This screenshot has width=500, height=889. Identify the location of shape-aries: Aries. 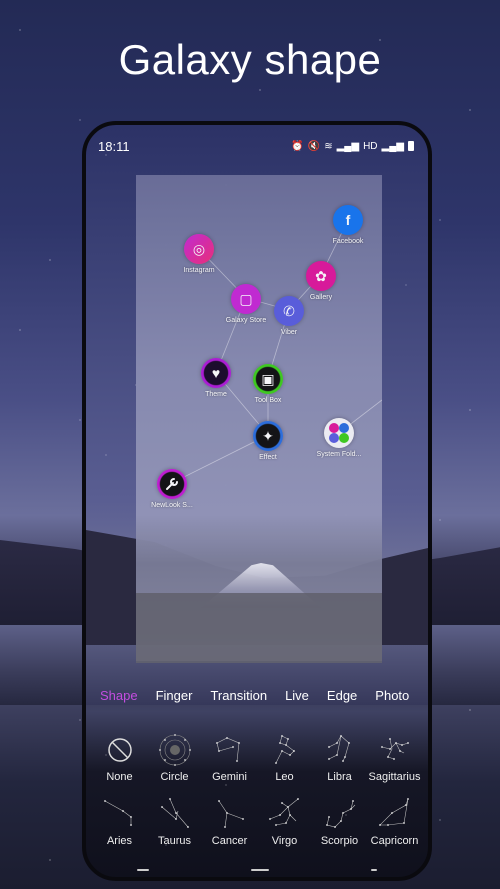
(119, 822).